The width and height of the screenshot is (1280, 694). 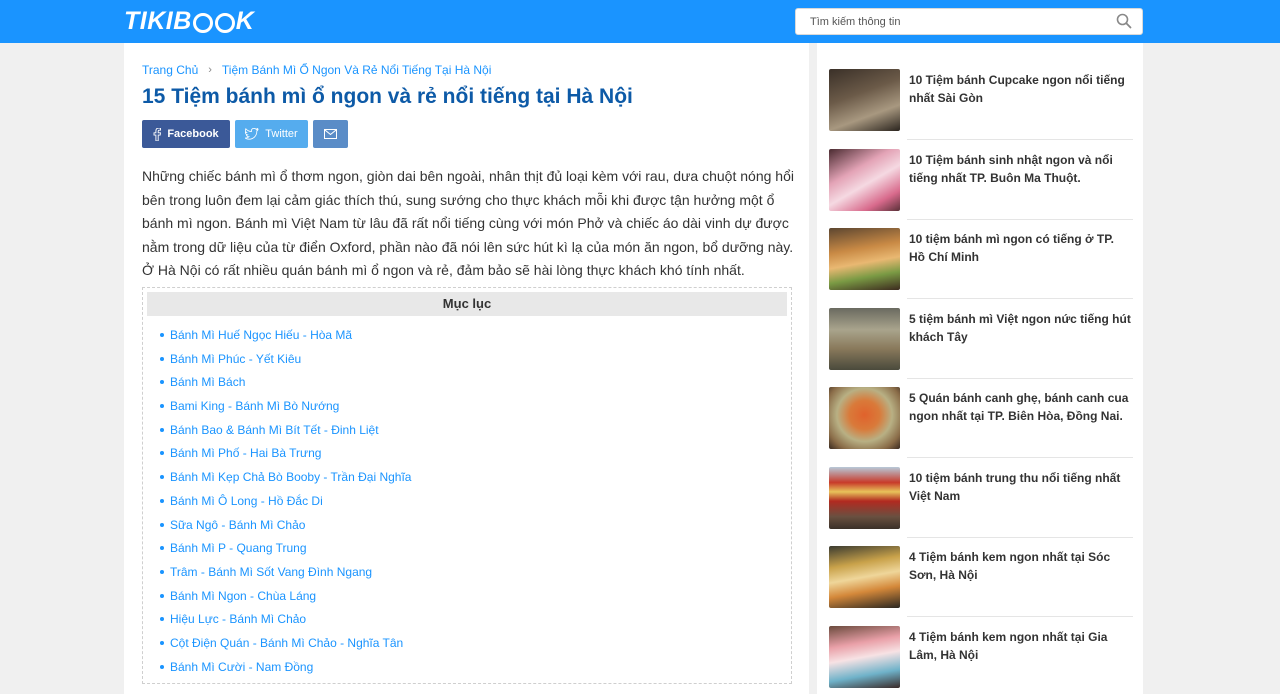 What do you see at coordinates (245, 21) in the screenshot?
I see `logo-text-end: K` at bounding box center [245, 21].